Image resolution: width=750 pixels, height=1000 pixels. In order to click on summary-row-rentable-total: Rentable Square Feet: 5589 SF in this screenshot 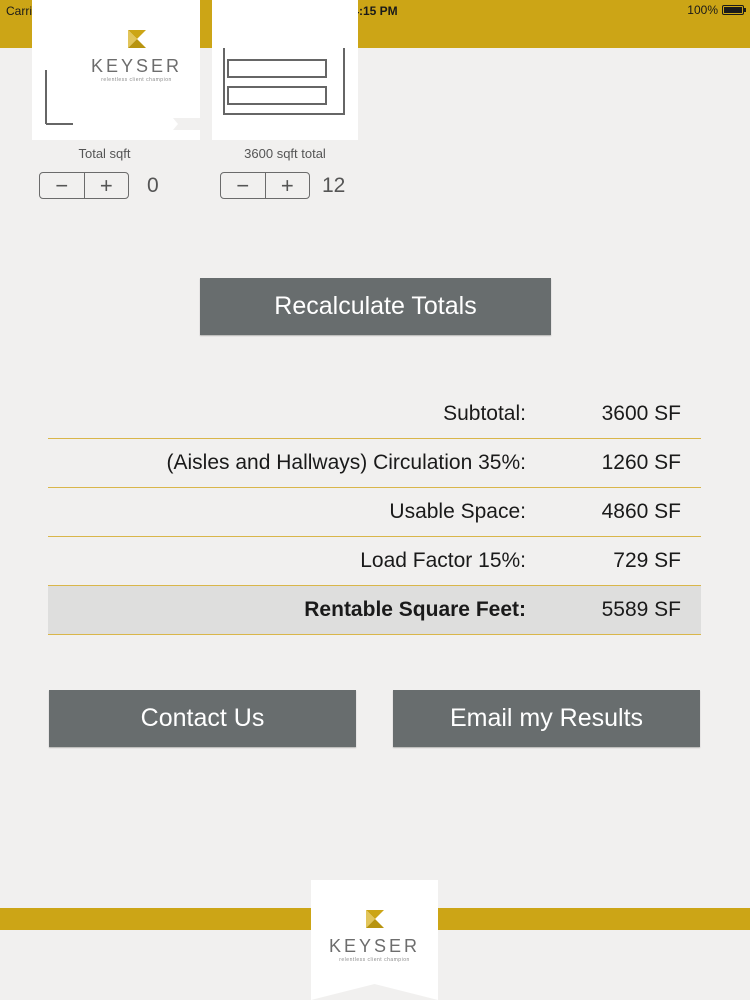, I will do `click(374, 610)`.